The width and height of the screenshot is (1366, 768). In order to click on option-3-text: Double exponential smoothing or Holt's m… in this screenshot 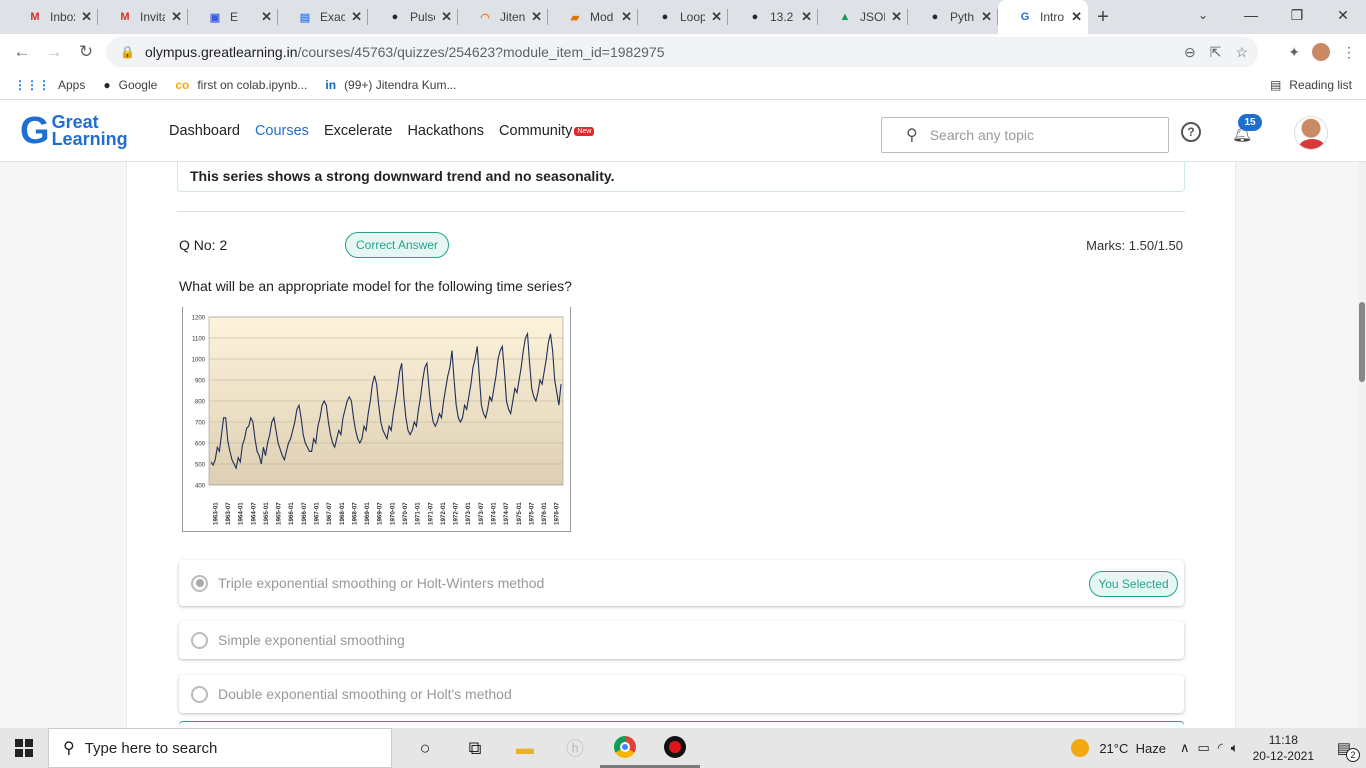, I will do `click(365, 694)`.